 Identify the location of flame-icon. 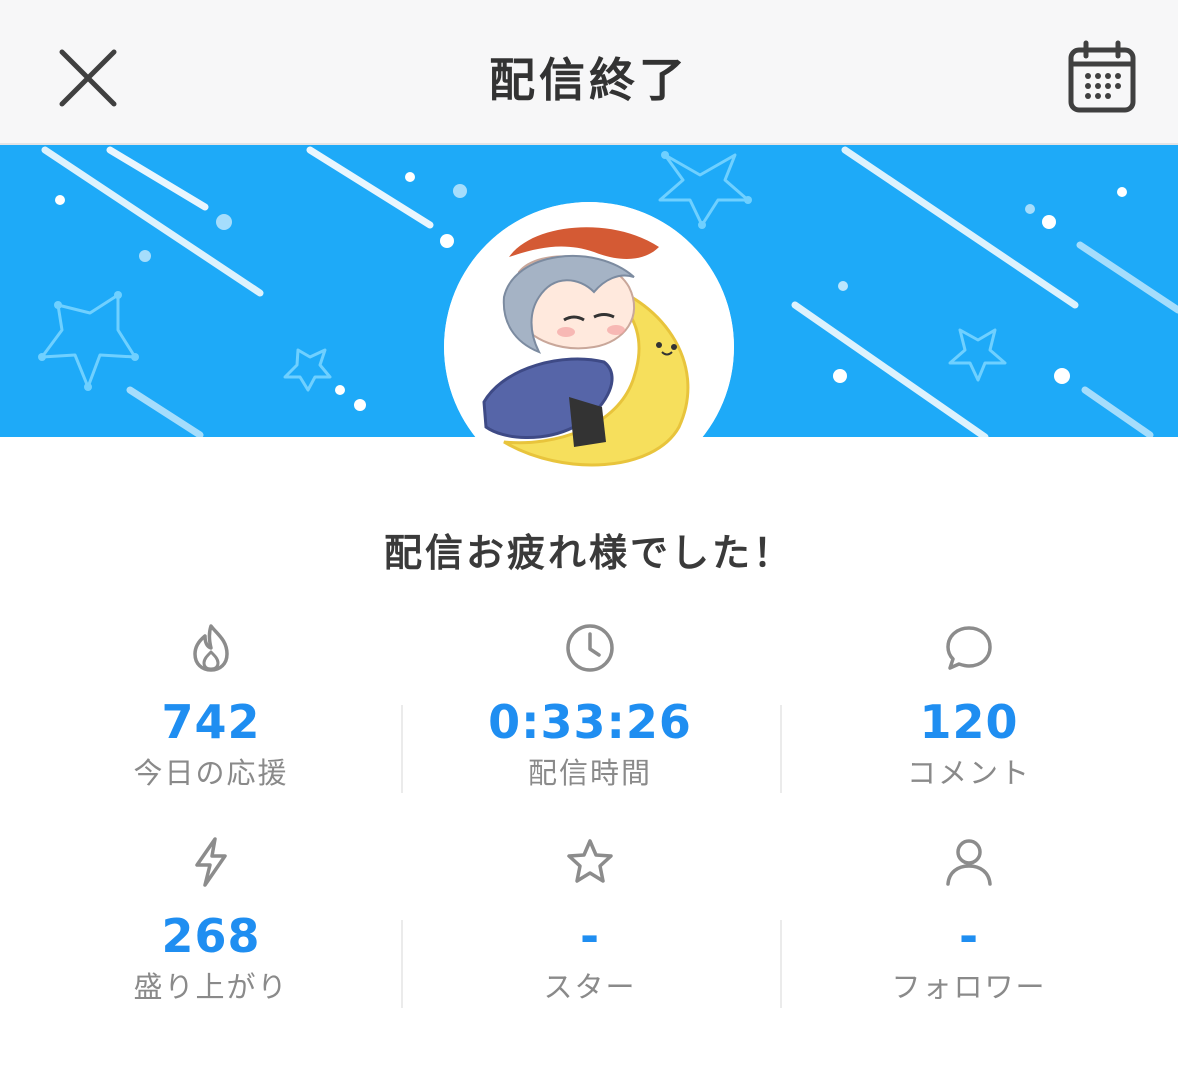
(211, 648).